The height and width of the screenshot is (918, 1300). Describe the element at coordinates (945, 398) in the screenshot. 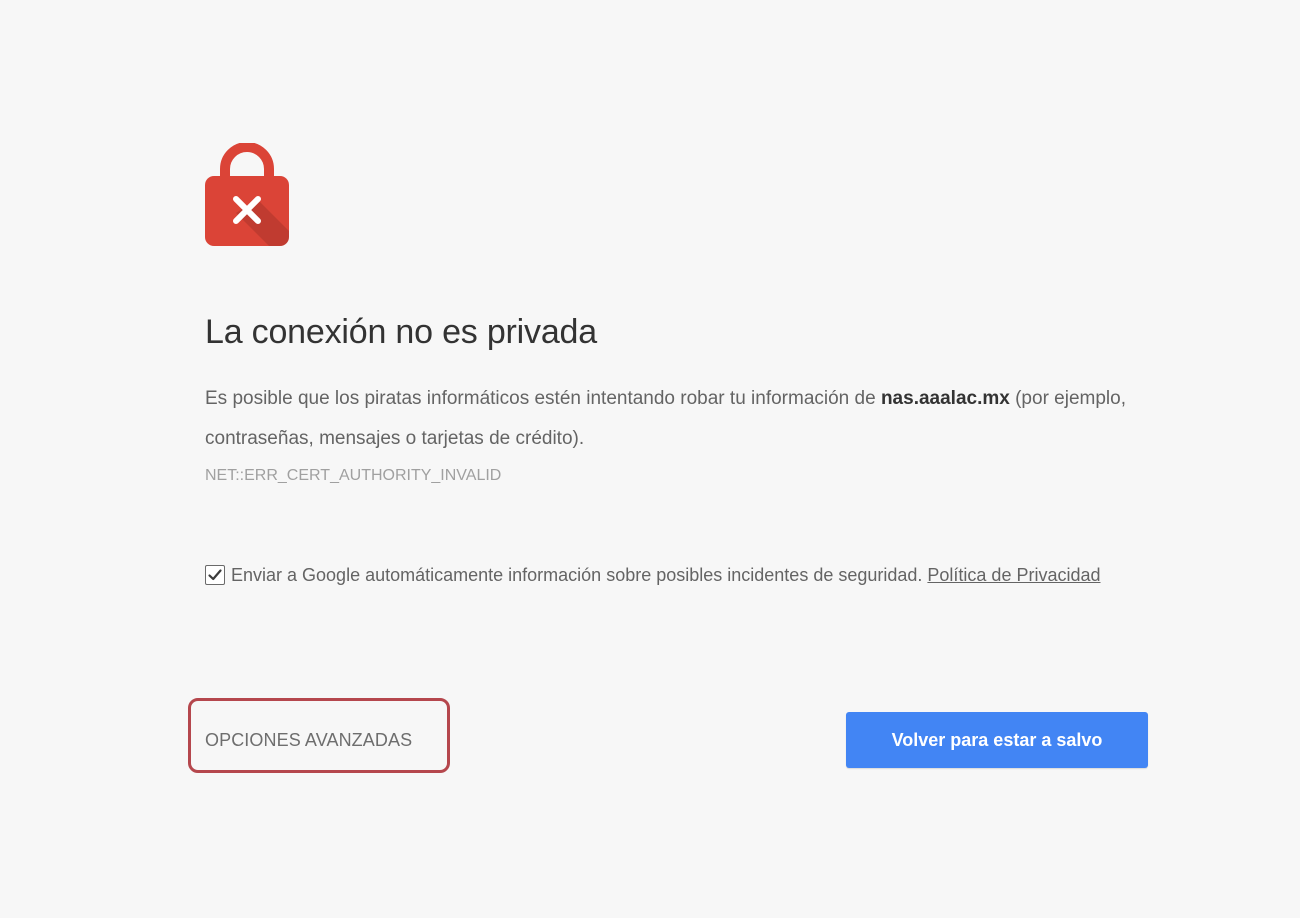

I see `hostname: nas.aaalac.mx` at that location.